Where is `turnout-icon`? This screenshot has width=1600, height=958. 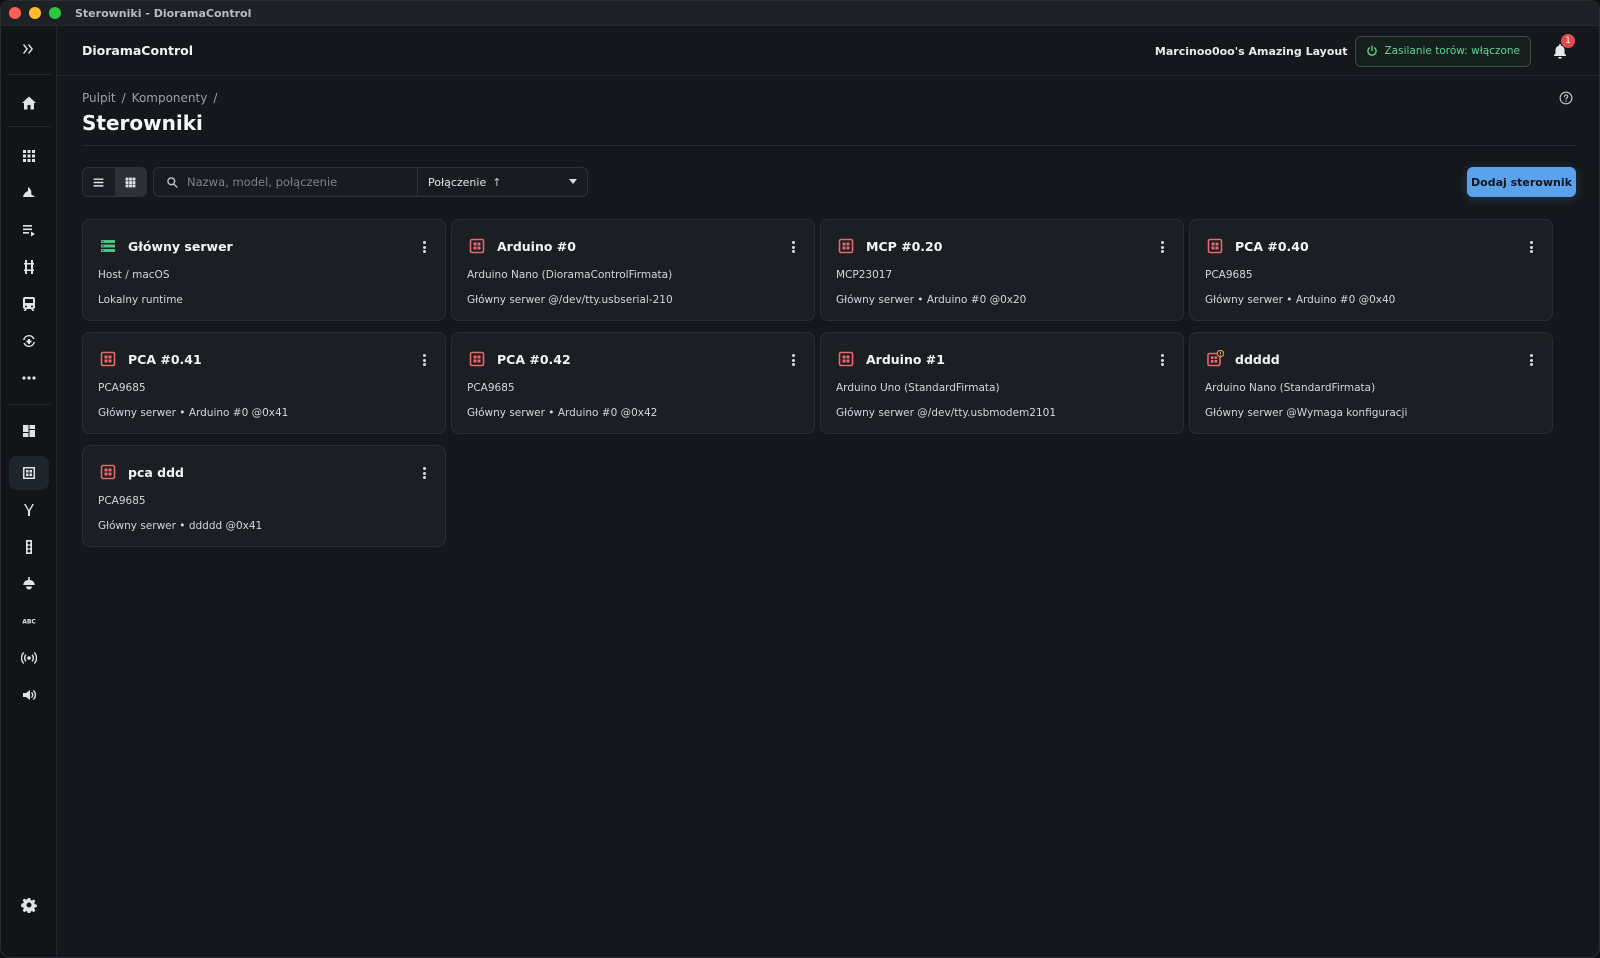 turnout-icon is located at coordinates (29, 510).